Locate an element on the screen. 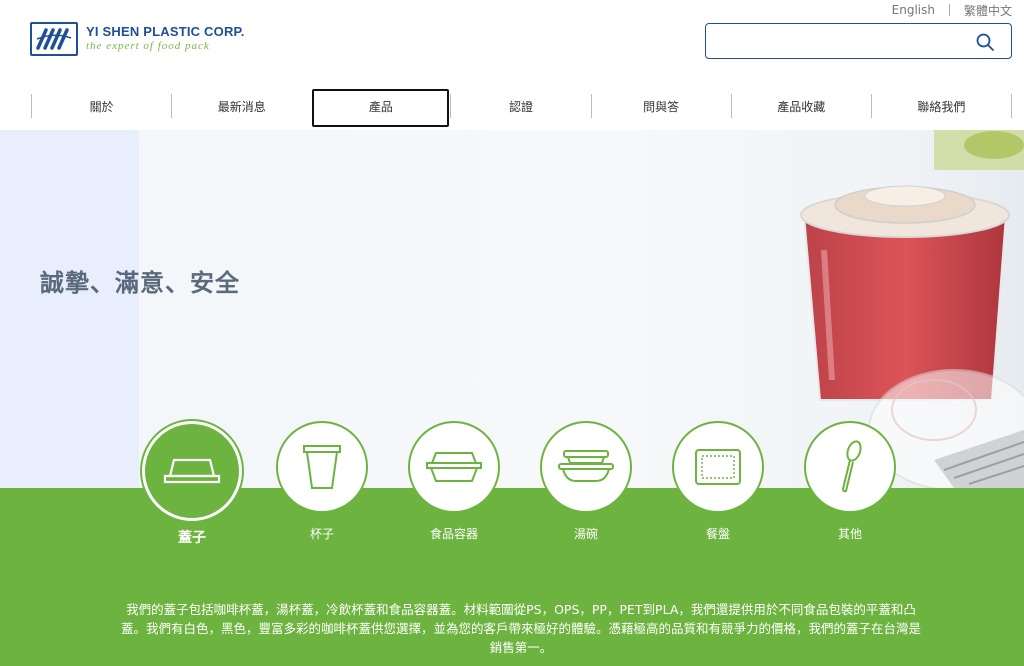 The height and width of the screenshot is (666, 1024). nav-item-certification: 認證 is located at coordinates (520, 106).